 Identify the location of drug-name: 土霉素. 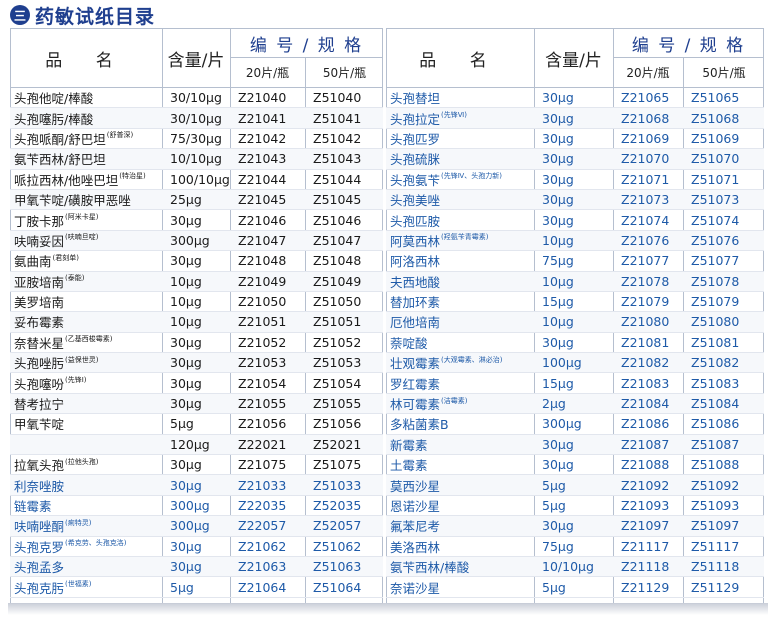
(409, 466).